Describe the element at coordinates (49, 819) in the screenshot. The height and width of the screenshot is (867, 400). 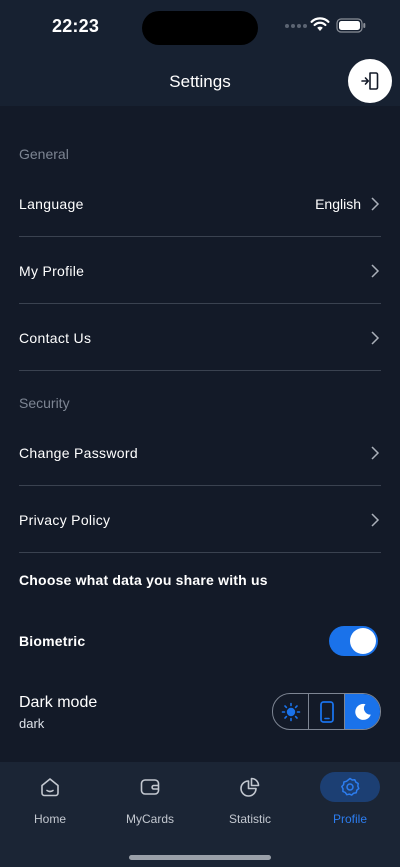
I see `tab-home-label: Home` at that location.